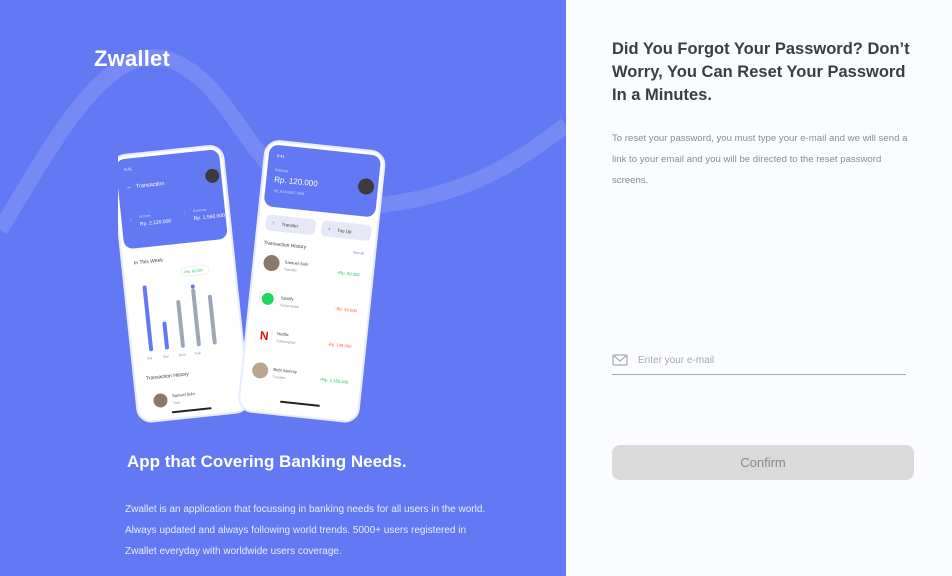 Image resolution: width=952 pixels, height=576 pixels. Describe the element at coordinates (128, 169) in the screenshot. I see `phone-left-time: 9:41` at that location.